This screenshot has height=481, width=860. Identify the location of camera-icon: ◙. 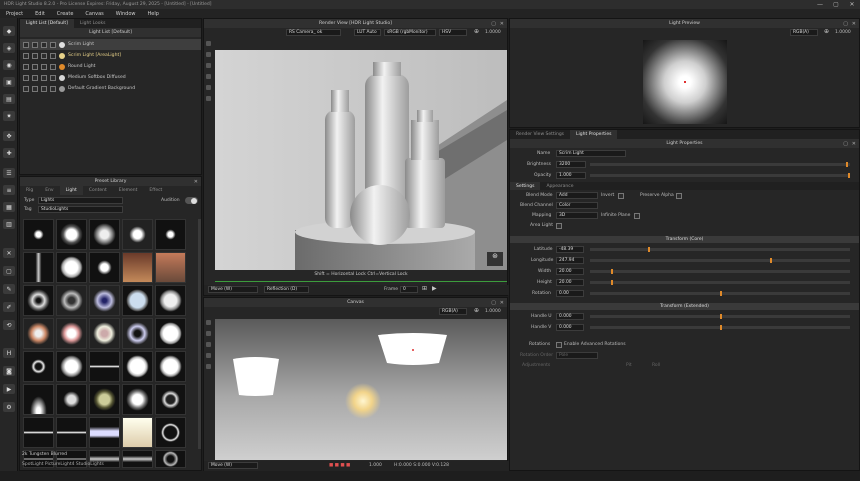
(9, 371).